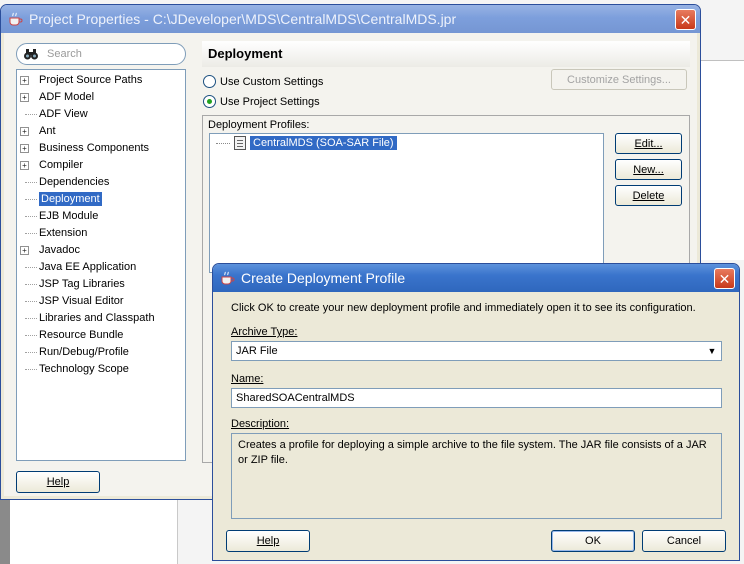  Describe the element at coordinates (270, 101) in the screenshot. I see `radio-project-label: Use Project Settings` at that location.